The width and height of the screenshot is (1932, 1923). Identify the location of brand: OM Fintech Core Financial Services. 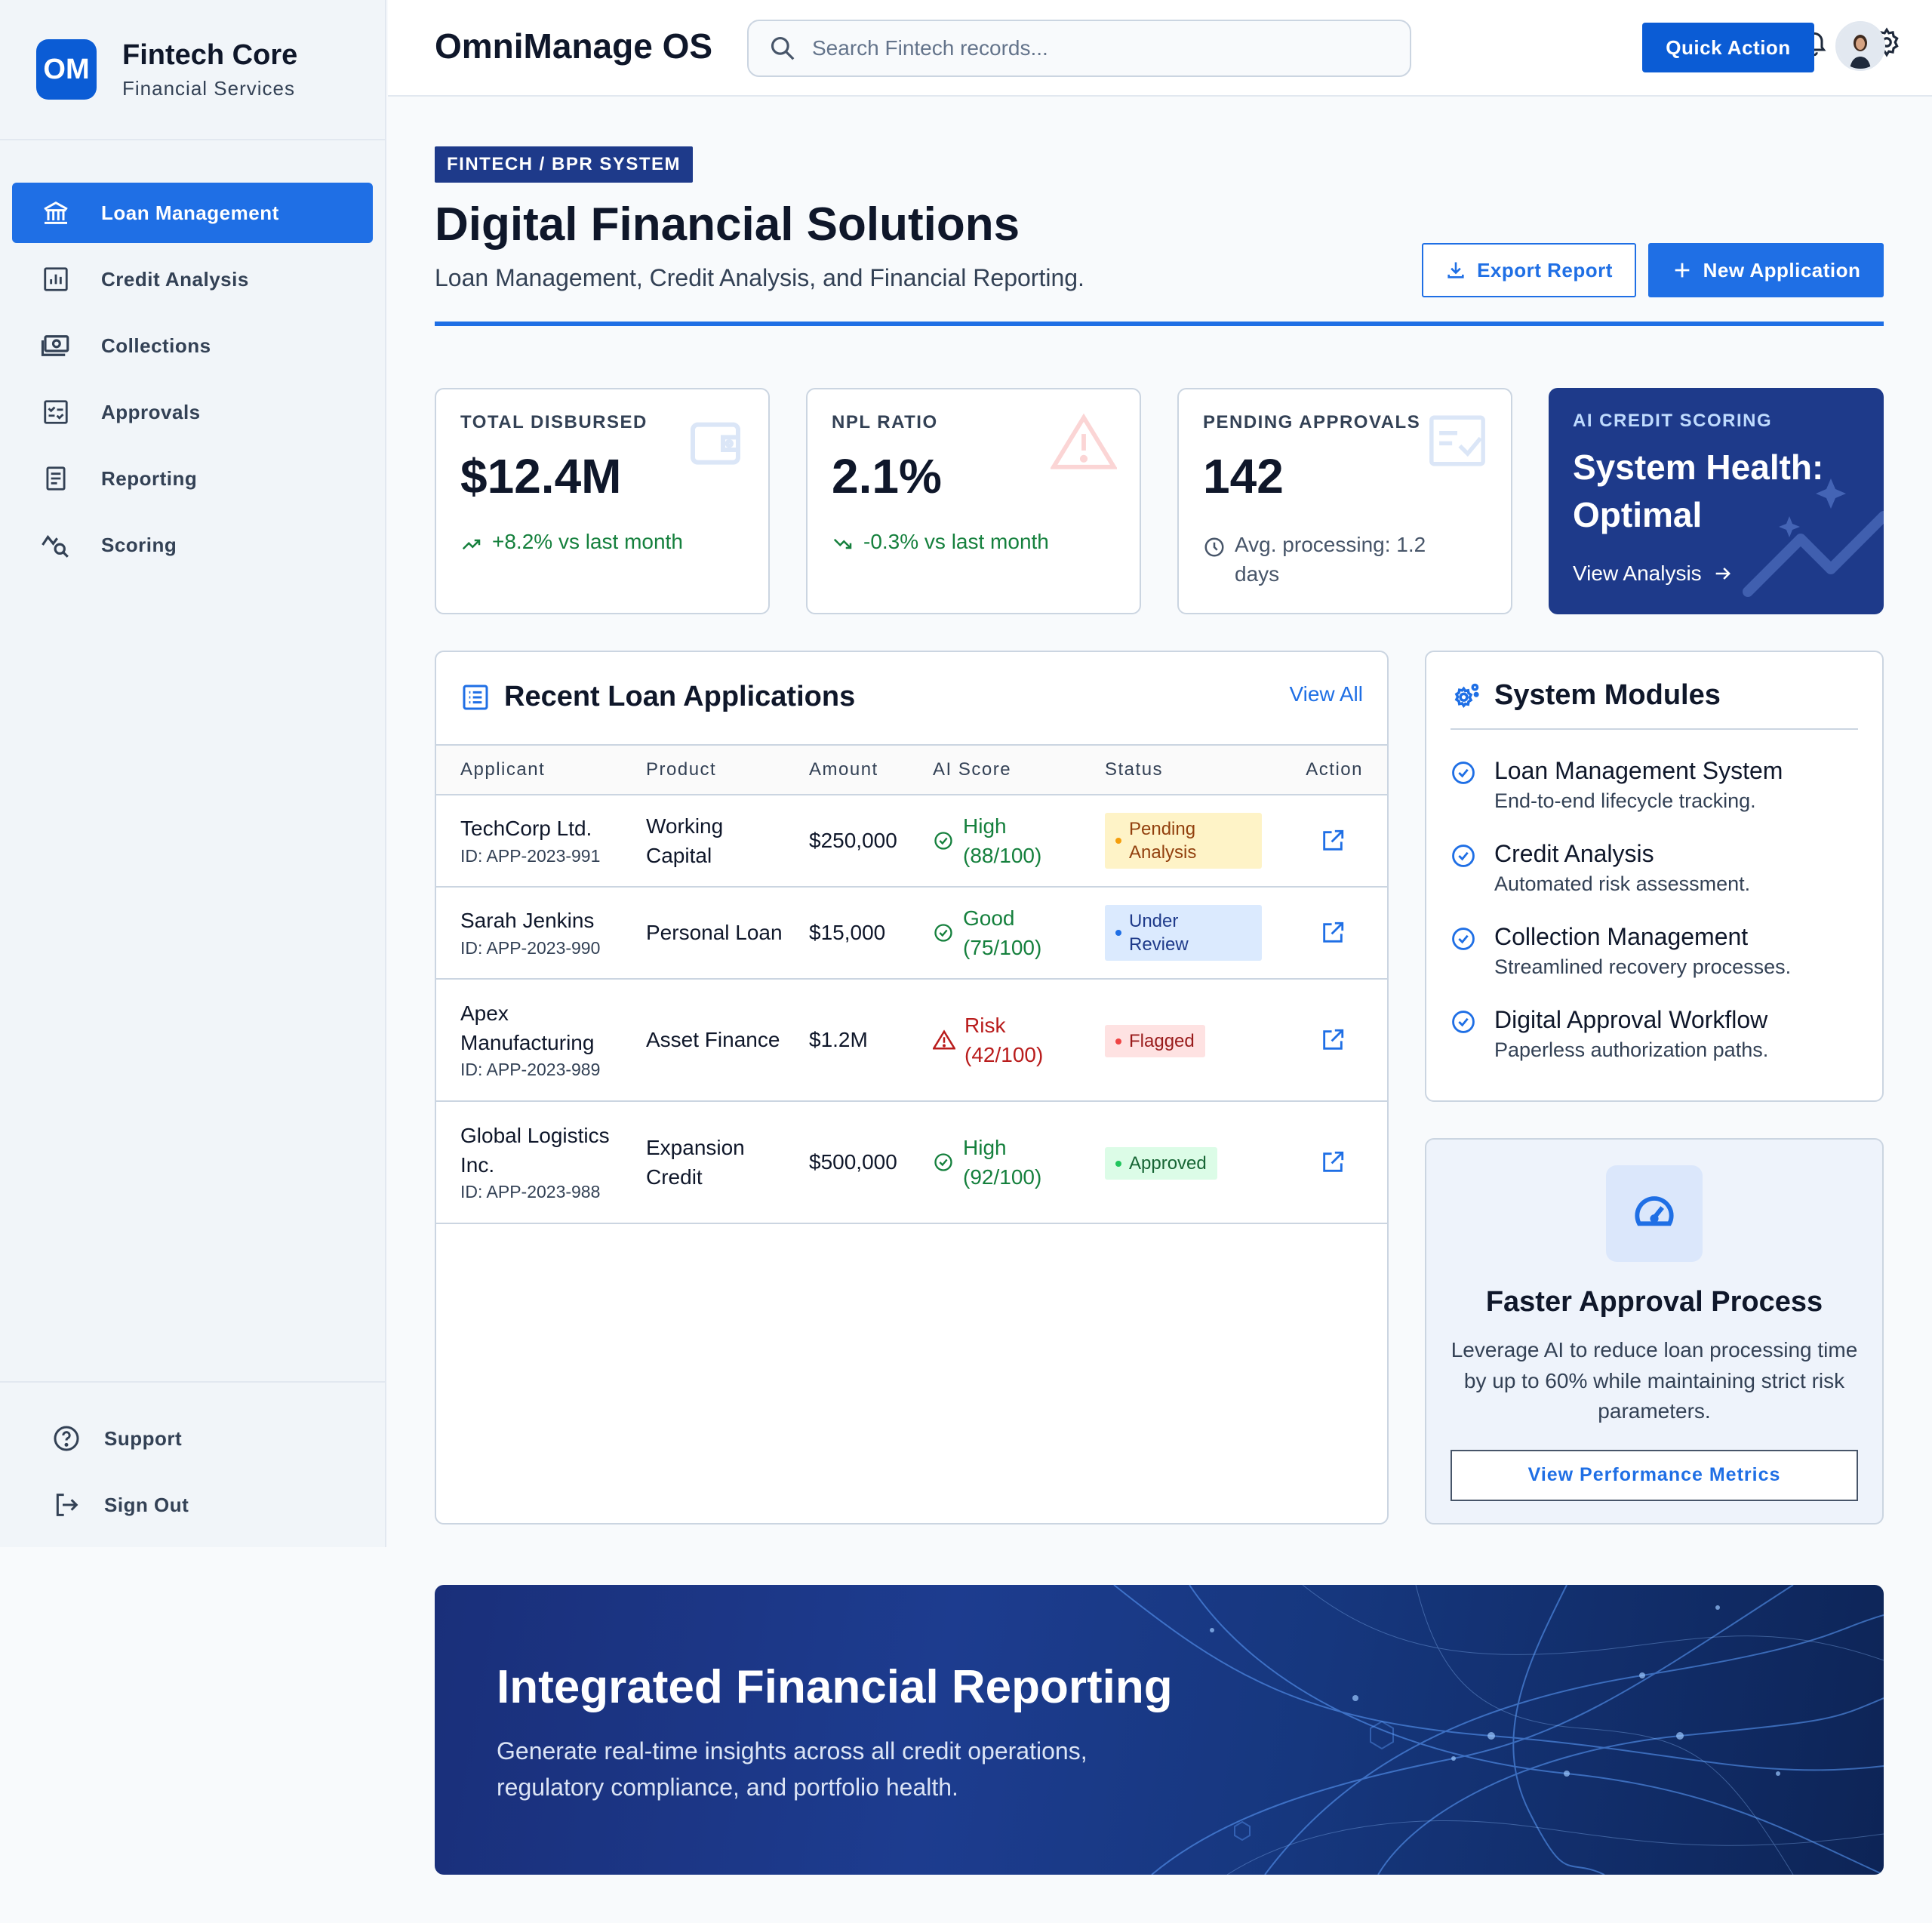
(192, 70).